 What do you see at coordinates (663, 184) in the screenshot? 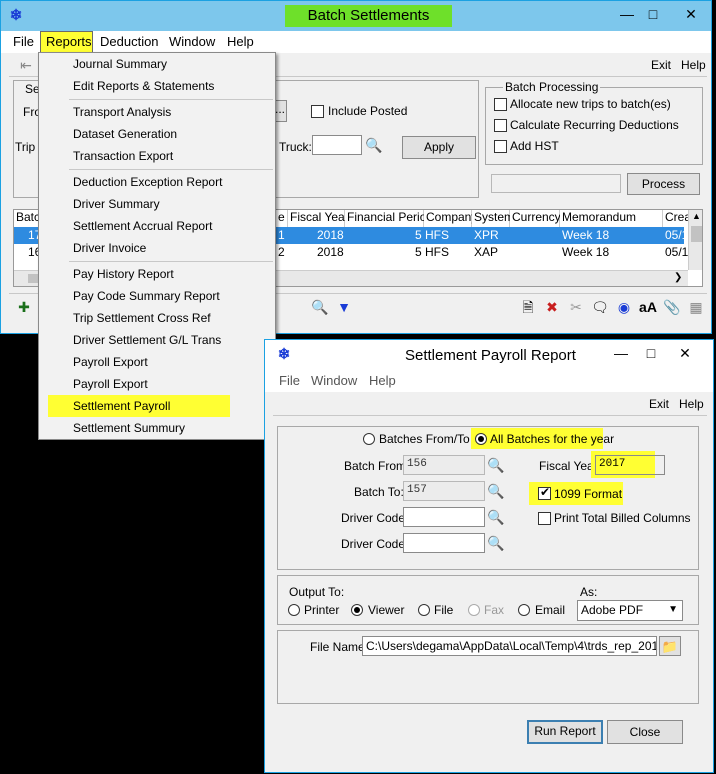
I see `process-button: Process` at bounding box center [663, 184].